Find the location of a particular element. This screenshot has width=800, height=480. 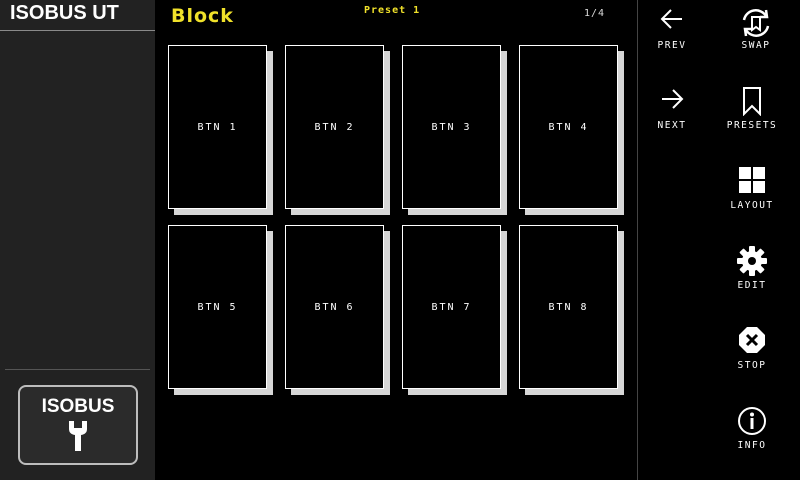

gear-icon is located at coordinates (752, 261).